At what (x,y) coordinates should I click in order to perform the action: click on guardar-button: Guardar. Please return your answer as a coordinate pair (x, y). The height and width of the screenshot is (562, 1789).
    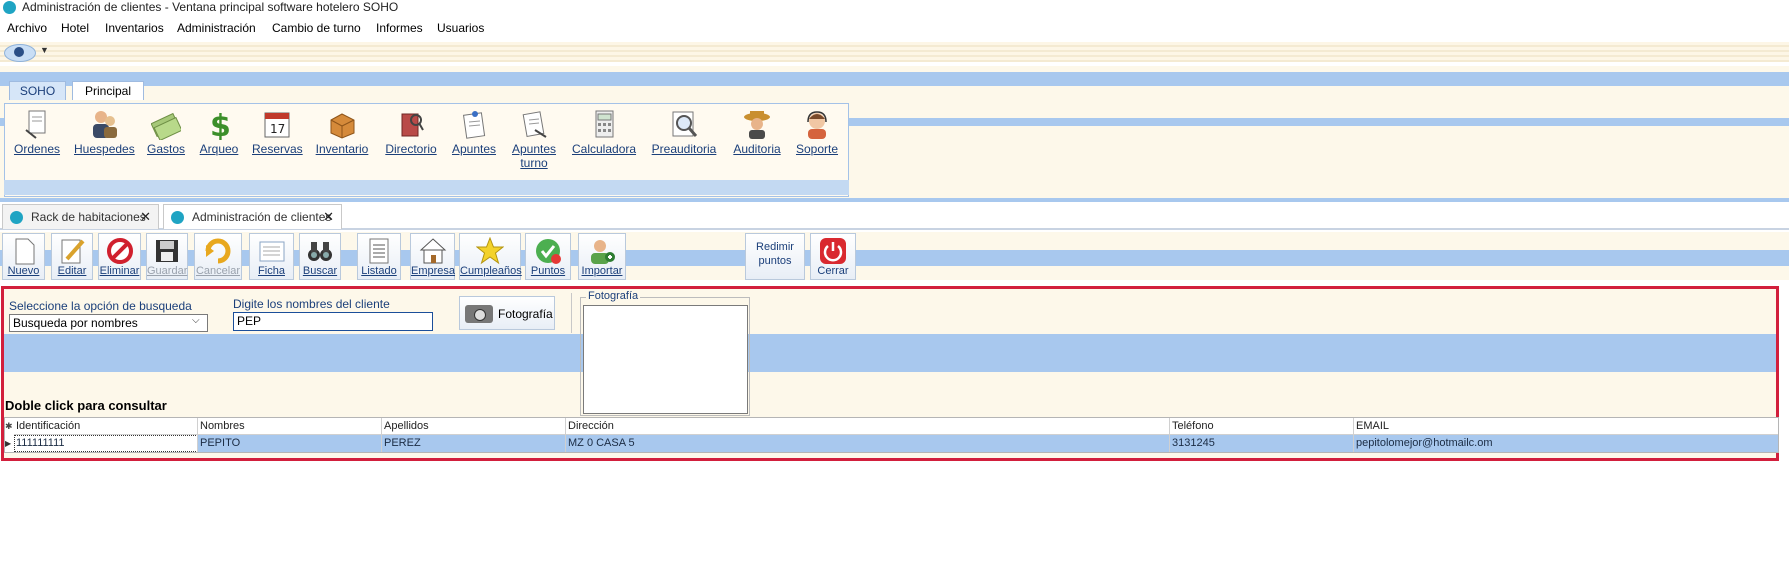
    Looking at the image, I should click on (167, 256).